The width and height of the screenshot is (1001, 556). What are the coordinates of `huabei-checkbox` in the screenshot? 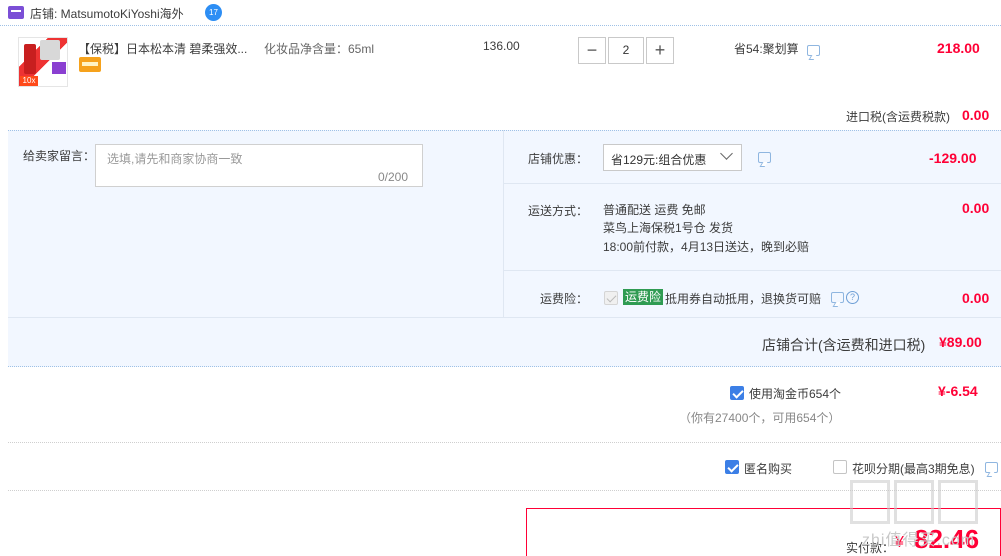 It's located at (840, 467).